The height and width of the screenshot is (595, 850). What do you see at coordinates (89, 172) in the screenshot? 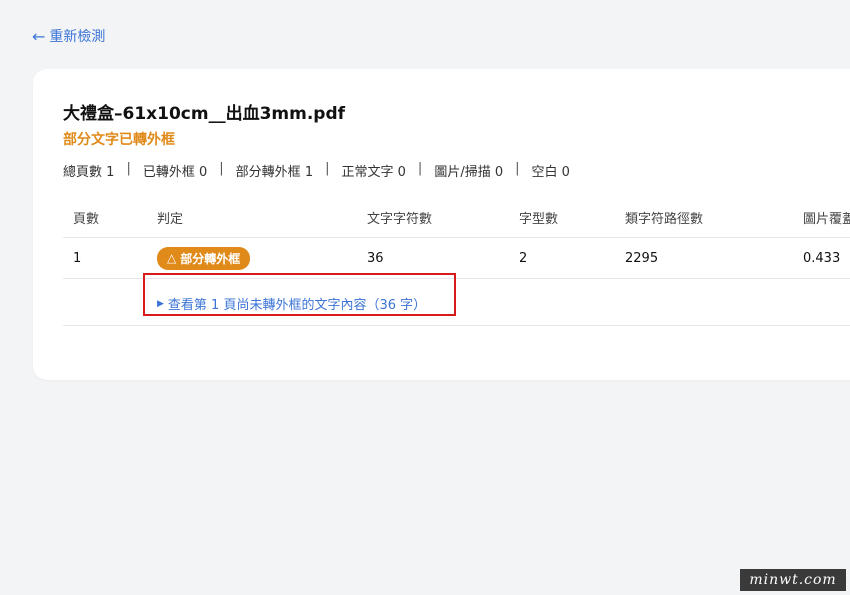
I see `stat-total-pages: 總頁數 1` at bounding box center [89, 172].